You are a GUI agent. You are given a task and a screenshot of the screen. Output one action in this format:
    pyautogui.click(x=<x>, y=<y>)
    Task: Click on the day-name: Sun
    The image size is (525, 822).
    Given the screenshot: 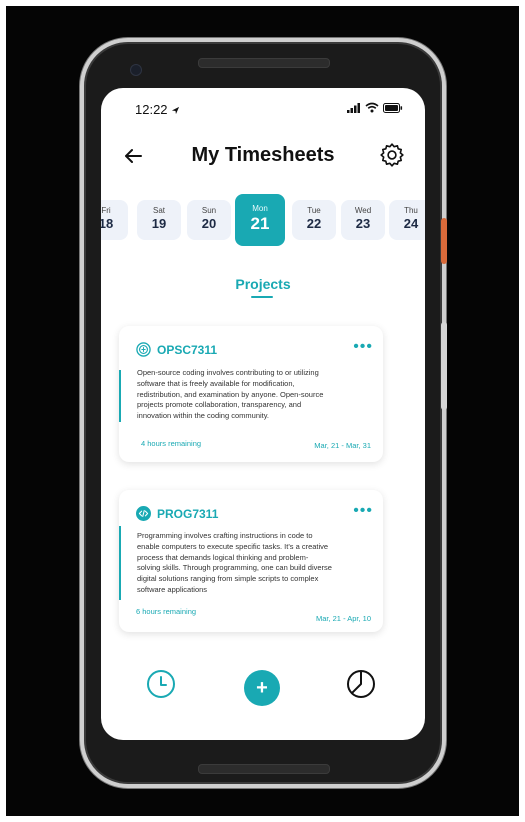 What is the action you would take?
    pyautogui.click(x=209, y=210)
    